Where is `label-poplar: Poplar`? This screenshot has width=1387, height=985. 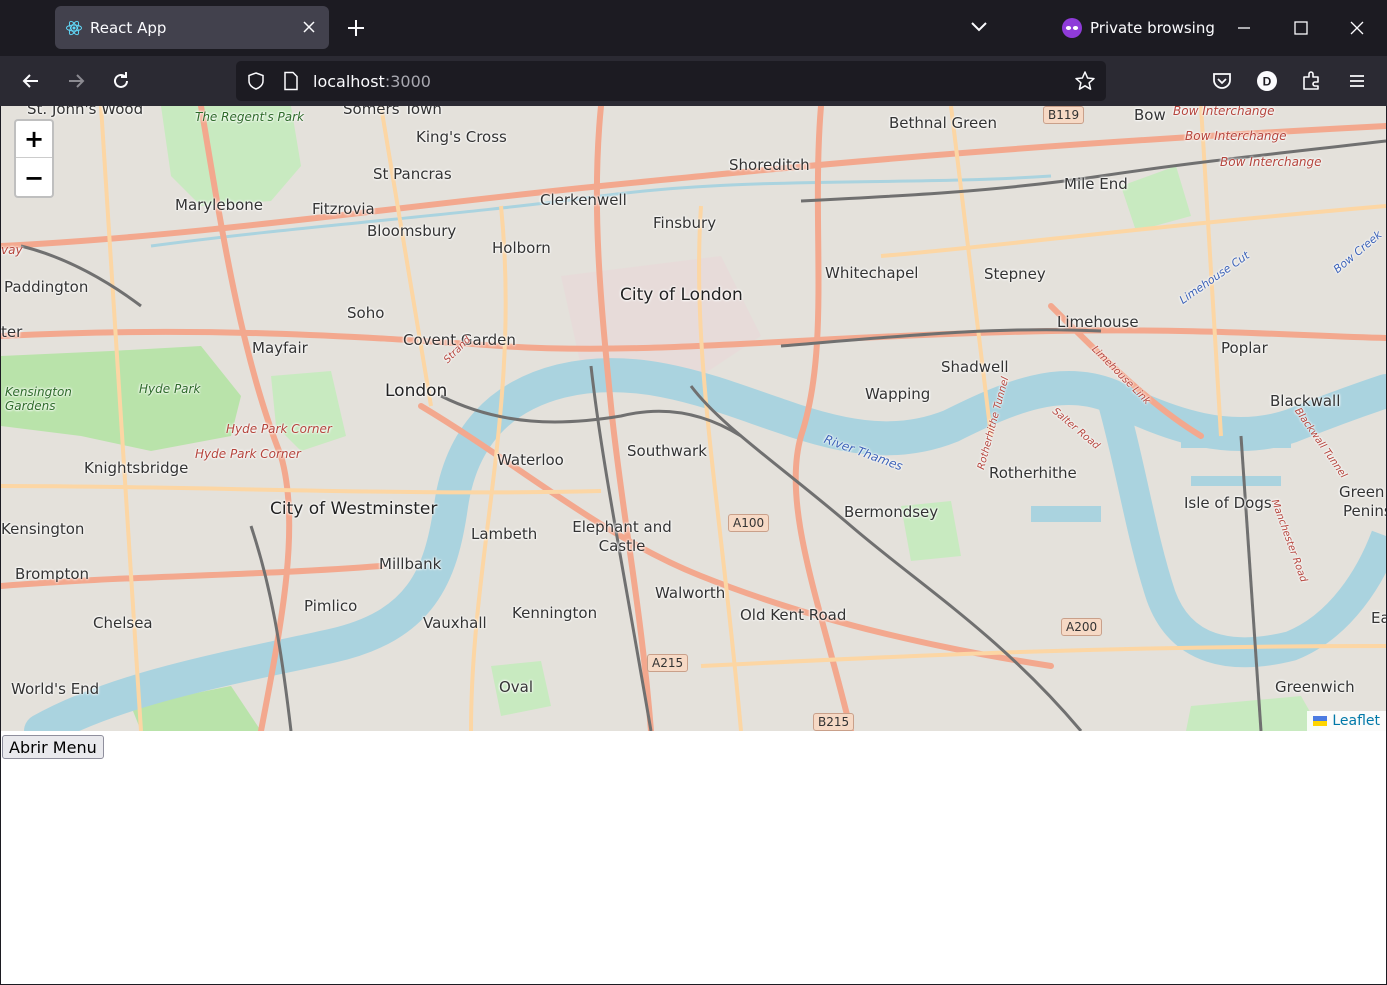
label-poplar: Poplar is located at coordinates (1244, 348).